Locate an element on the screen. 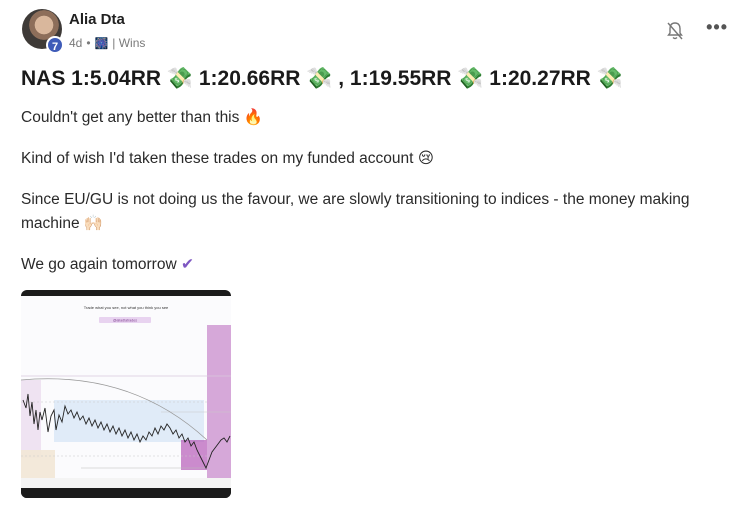 This screenshot has height=505, width=749. post-time: 4d is located at coordinates (76, 43).